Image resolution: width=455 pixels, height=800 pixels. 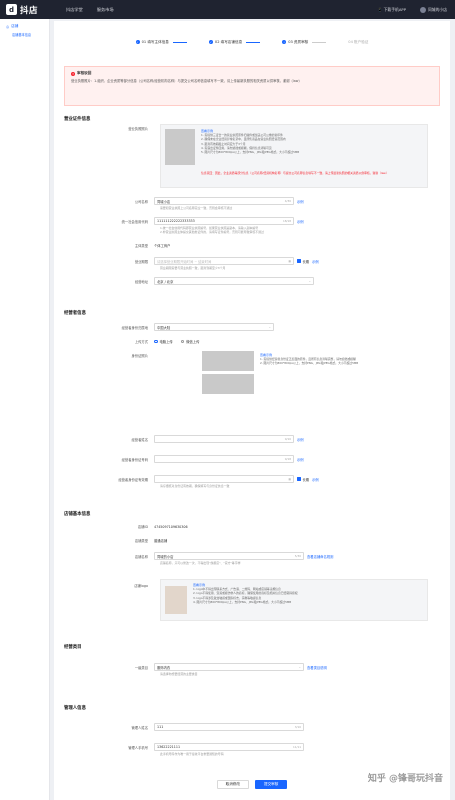 I want to click on credit-code-input: 111111222222333333 18/18, so click(x=224, y=221).